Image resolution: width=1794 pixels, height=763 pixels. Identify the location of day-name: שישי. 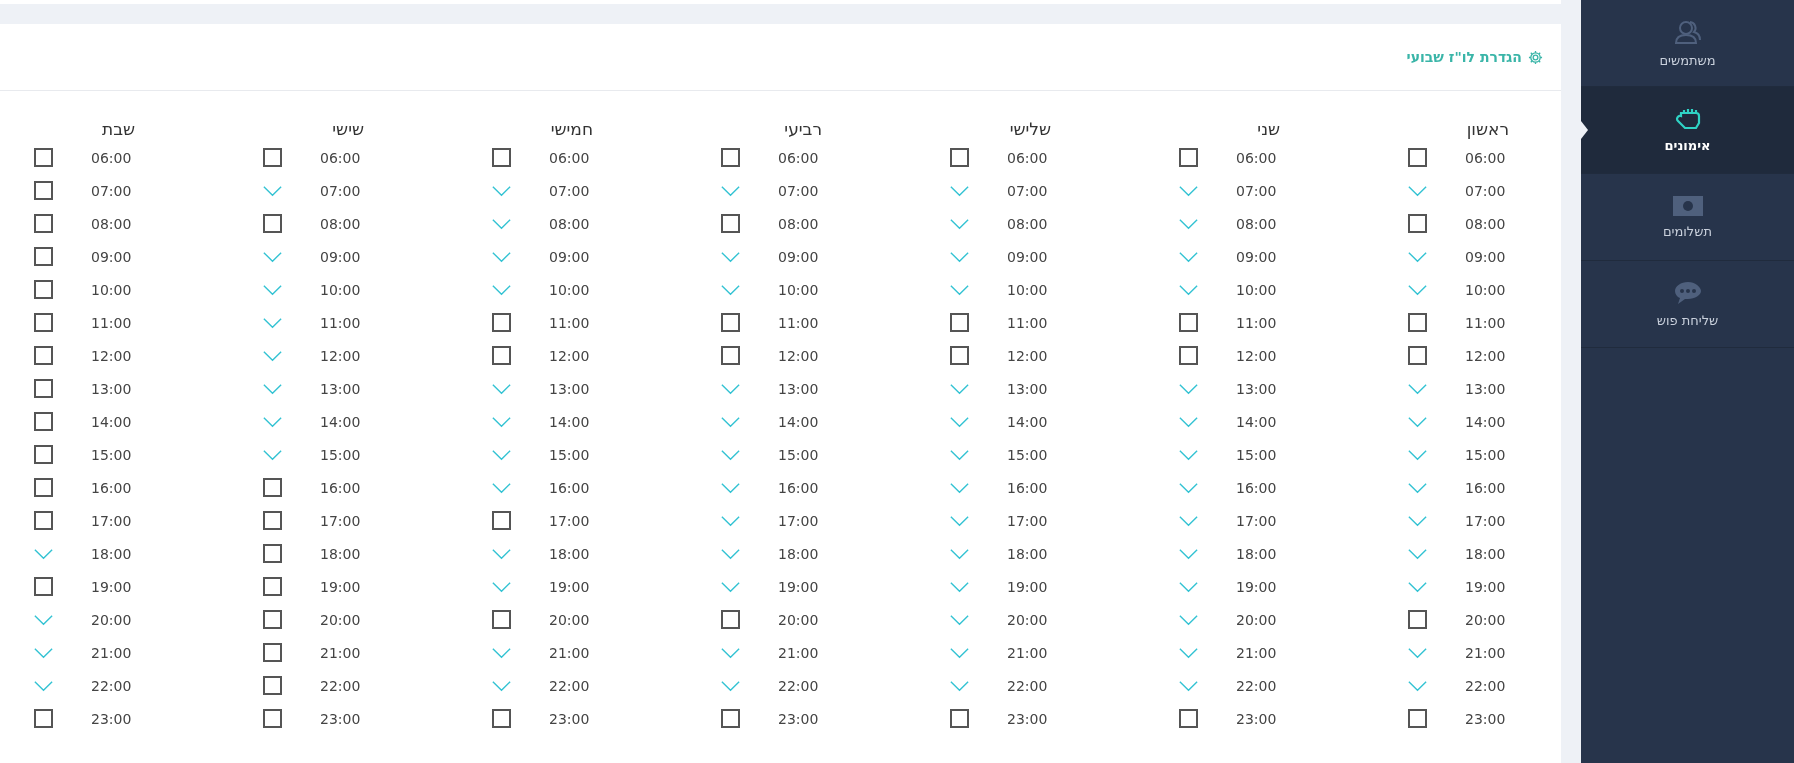
(348, 130).